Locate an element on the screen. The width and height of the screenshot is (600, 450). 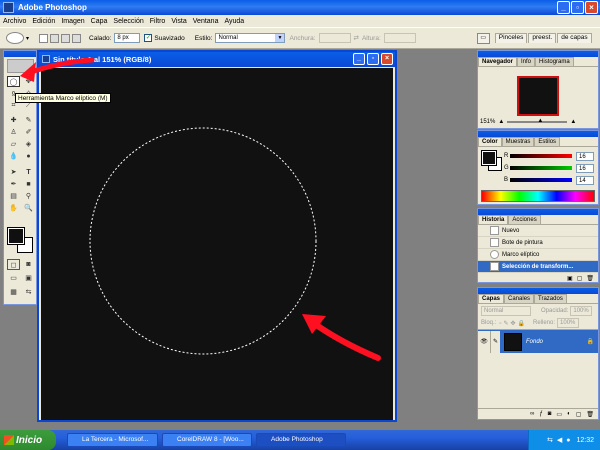
intersect-selection-icon is located at coordinates (77, 38).